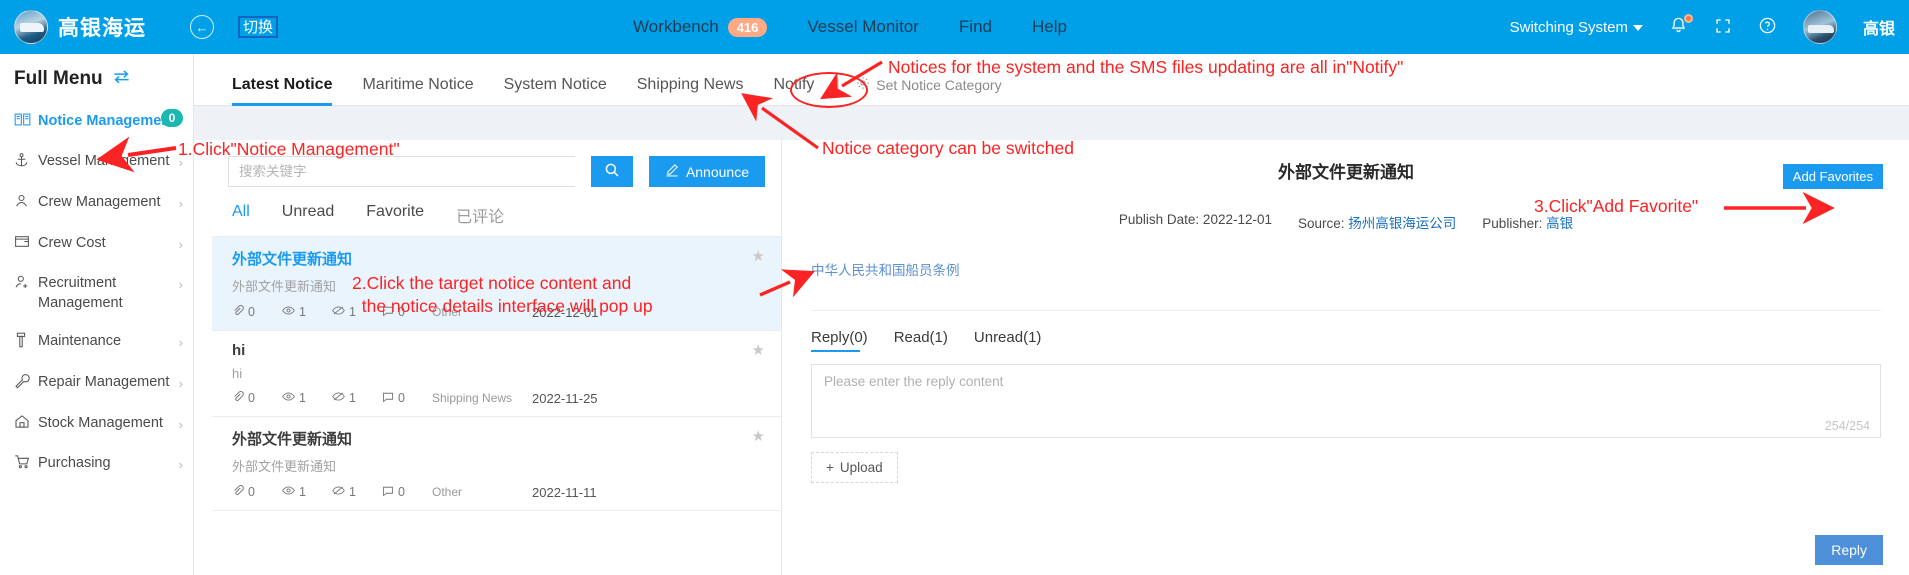 The width and height of the screenshot is (1909, 575). What do you see at coordinates (237, 373) in the screenshot?
I see `notice-desc: hi` at bounding box center [237, 373].